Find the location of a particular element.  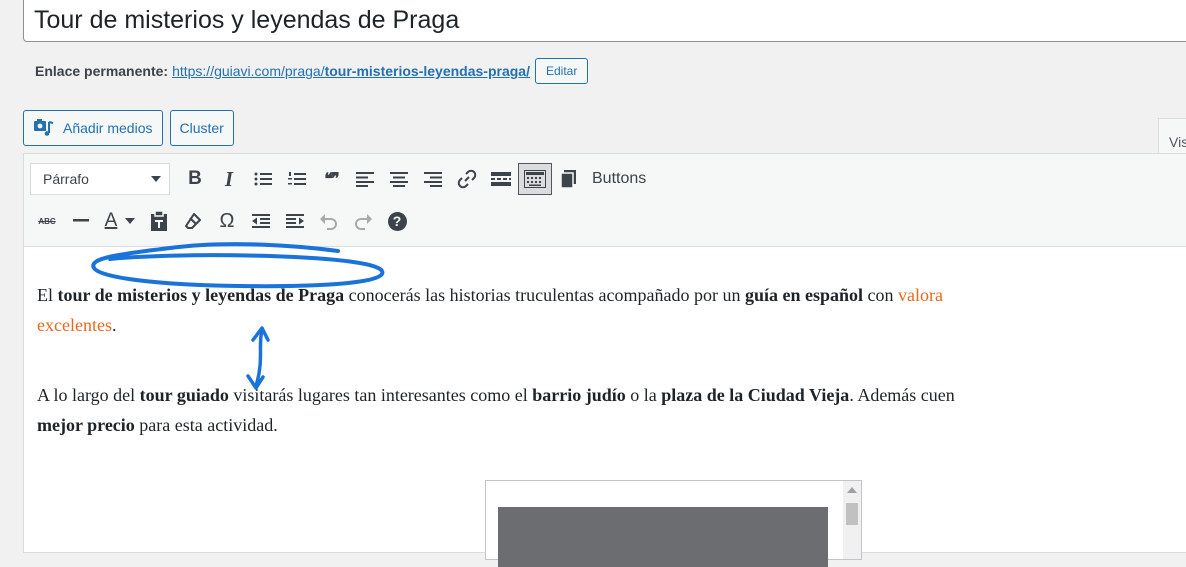

media-buttons: Añadir medios Cluster is located at coordinates (128, 128).